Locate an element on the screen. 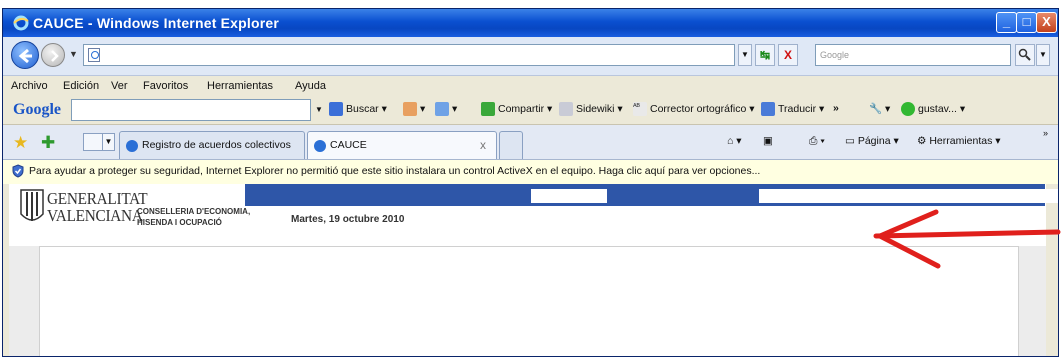  share-icon is located at coordinates (488, 109).